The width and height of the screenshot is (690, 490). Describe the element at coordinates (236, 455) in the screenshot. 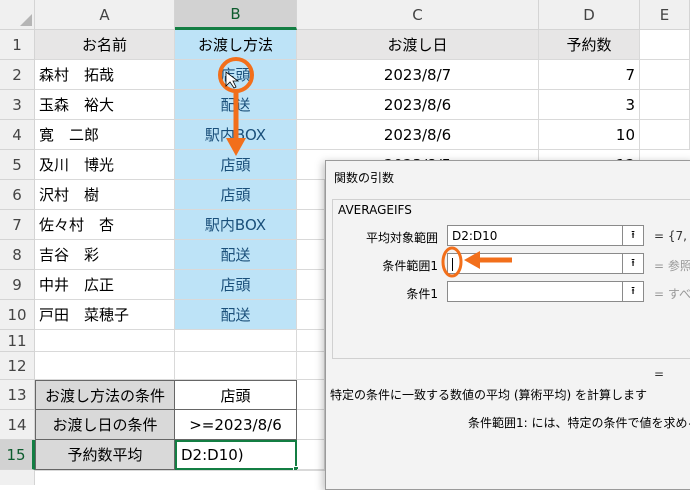

I see `average-formula-cell: D2:D10)` at that location.